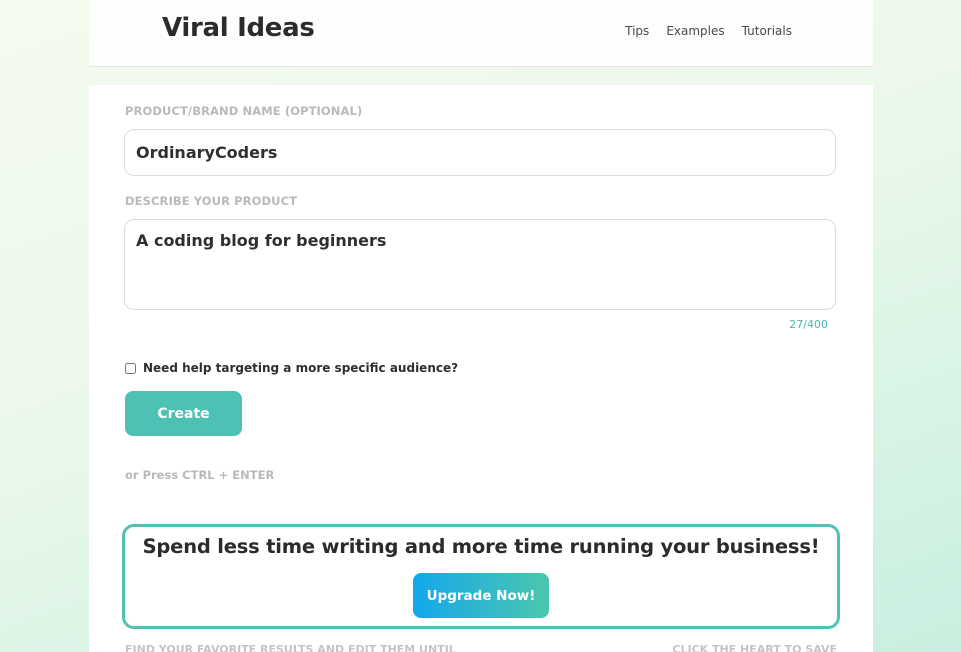 The height and width of the screenshot is (652, 961). What do you see at coordinates (637, 31) in the screenshot?
I see `nav-tips-link: Tips` at bounding box center [637, 31].